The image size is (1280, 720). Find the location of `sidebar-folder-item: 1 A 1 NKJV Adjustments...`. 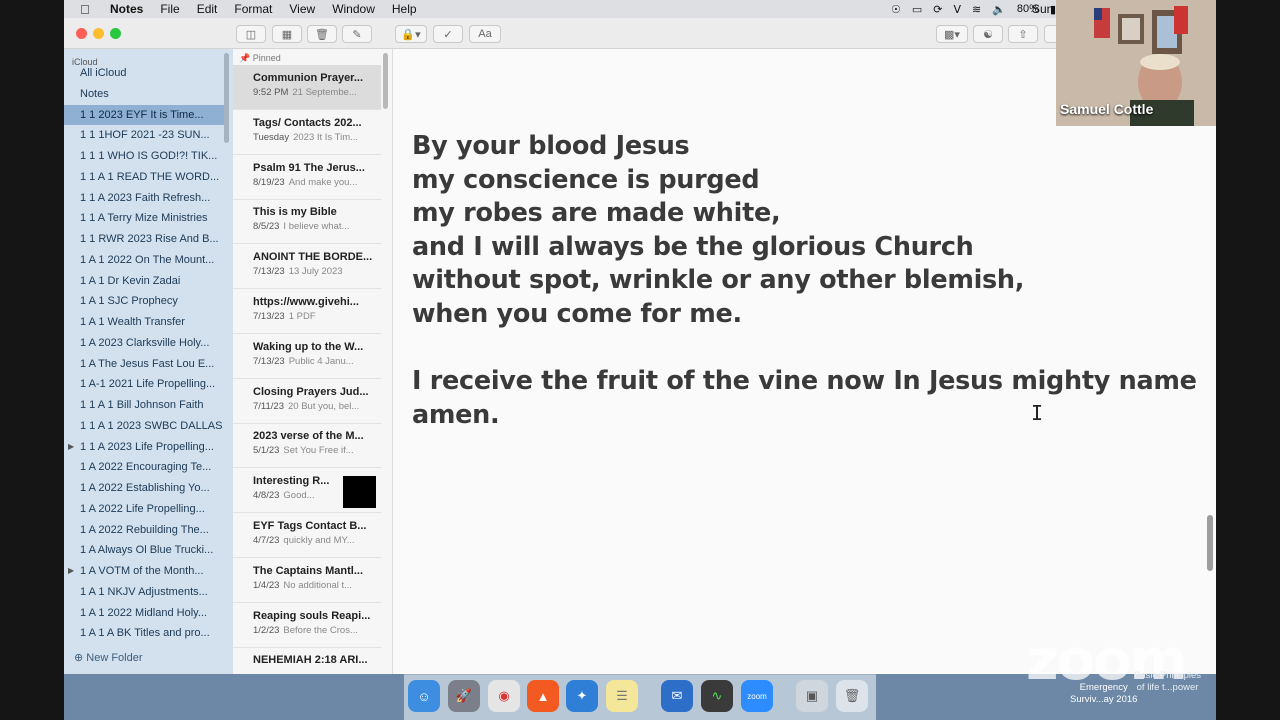

sidebar-folder-item: 1 A 1 NKJV Adjustments... is located at coordinates (145, 592).